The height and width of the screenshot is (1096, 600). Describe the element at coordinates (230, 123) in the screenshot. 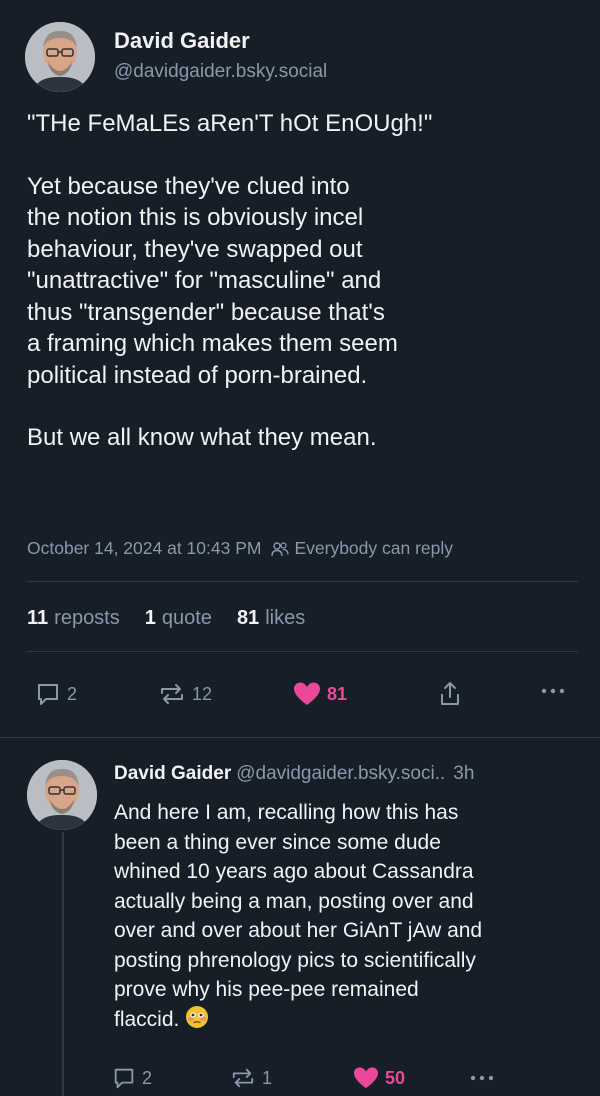

I see `post-paragraph: "THe FeMaLEs aRen'T hOt EnOUgh!"` at that location.